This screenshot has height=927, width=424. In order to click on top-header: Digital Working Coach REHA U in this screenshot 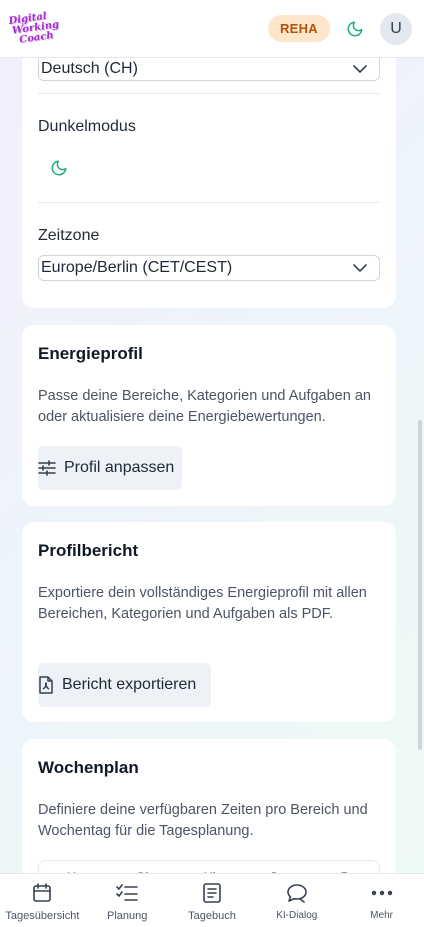, I will do `click(212, 29)`.